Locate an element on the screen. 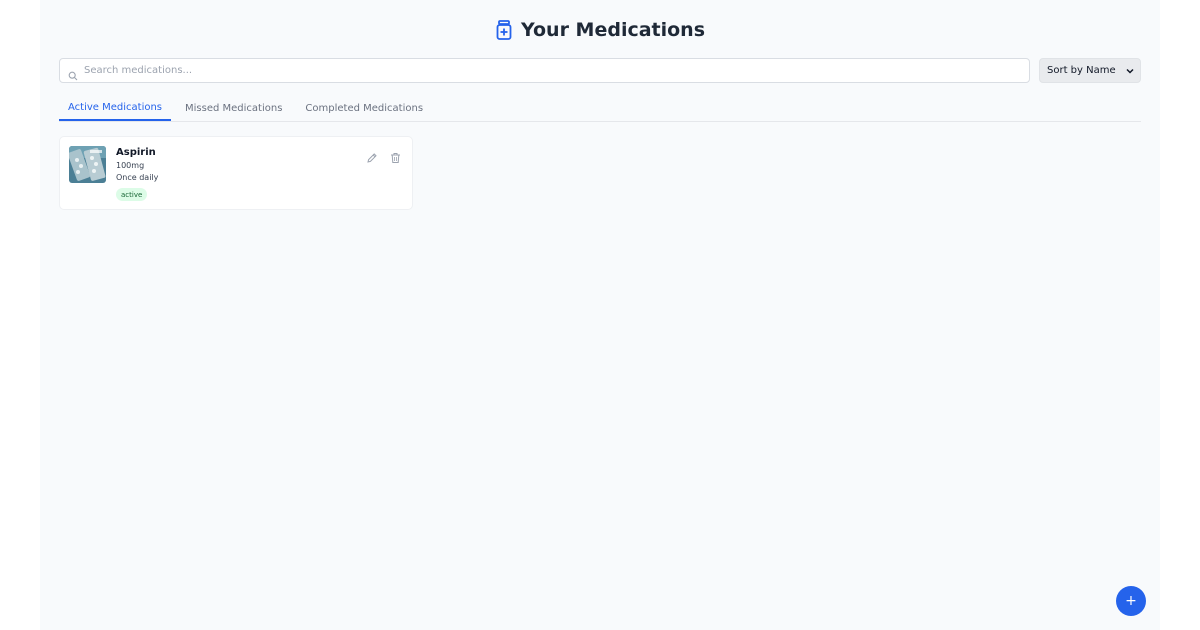 Image resolution: width=1200 pixels, height=630 pixels. tab-missed-medications: Missed Medications is located at coordinates (233, 108).